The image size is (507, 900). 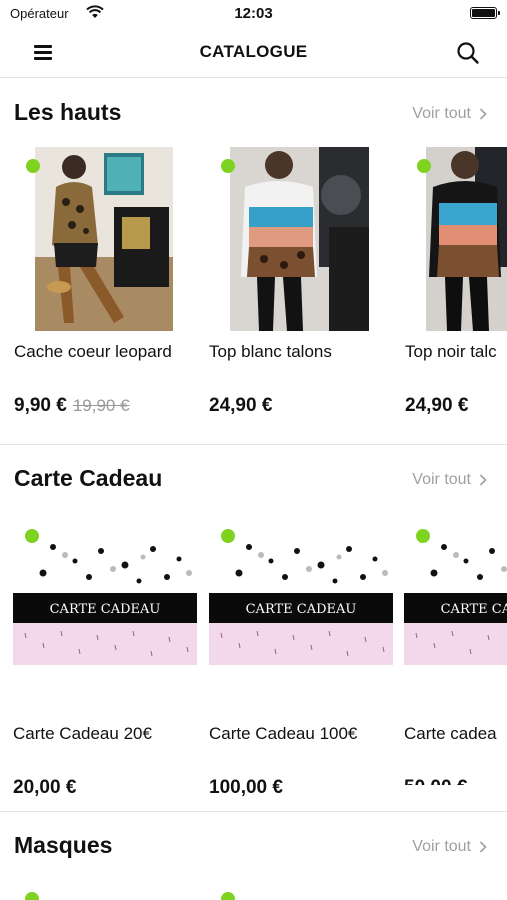 What do you see at coordinates (270, 351) in the screenshot?
I see `product-name: Top blanc talons` at bounding box center [270, 351].